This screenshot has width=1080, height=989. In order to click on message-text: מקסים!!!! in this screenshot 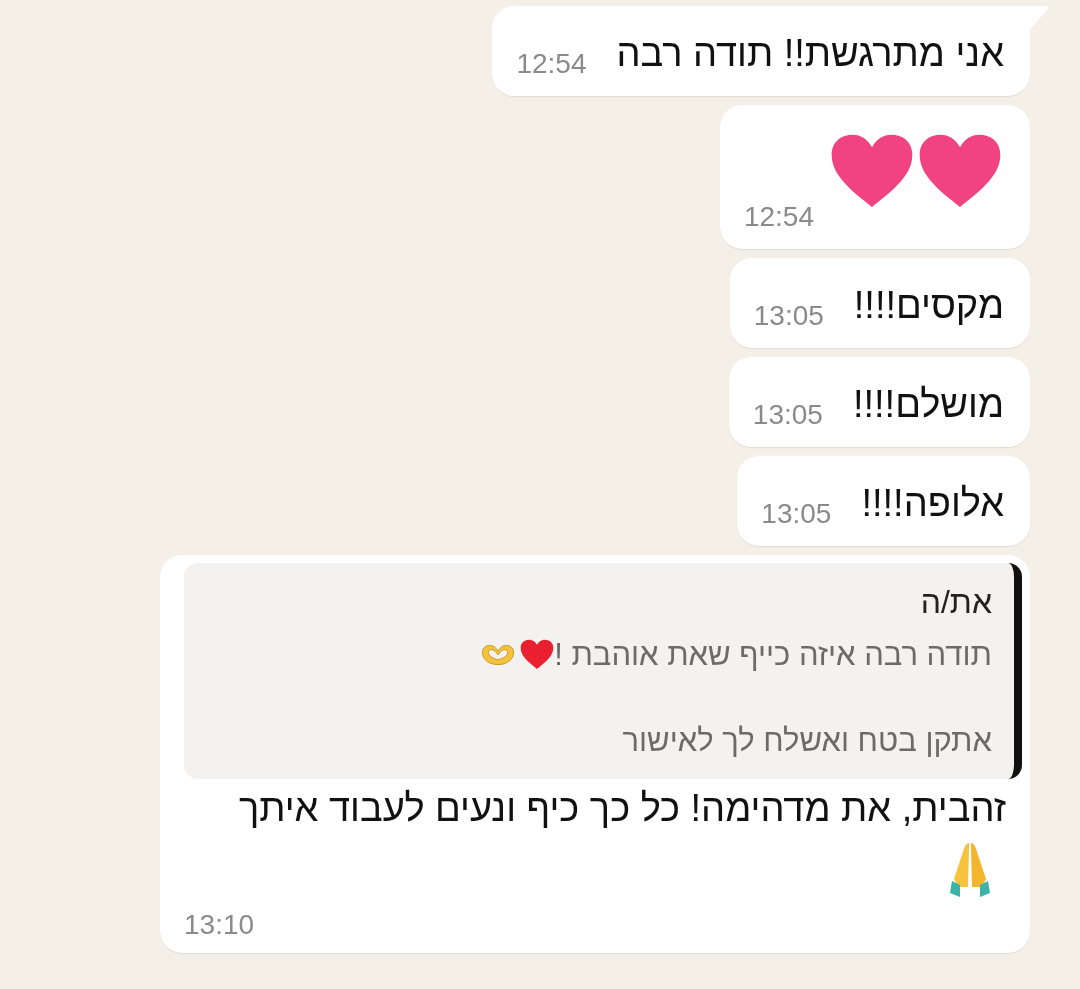, I will do `click(928, 305)`.